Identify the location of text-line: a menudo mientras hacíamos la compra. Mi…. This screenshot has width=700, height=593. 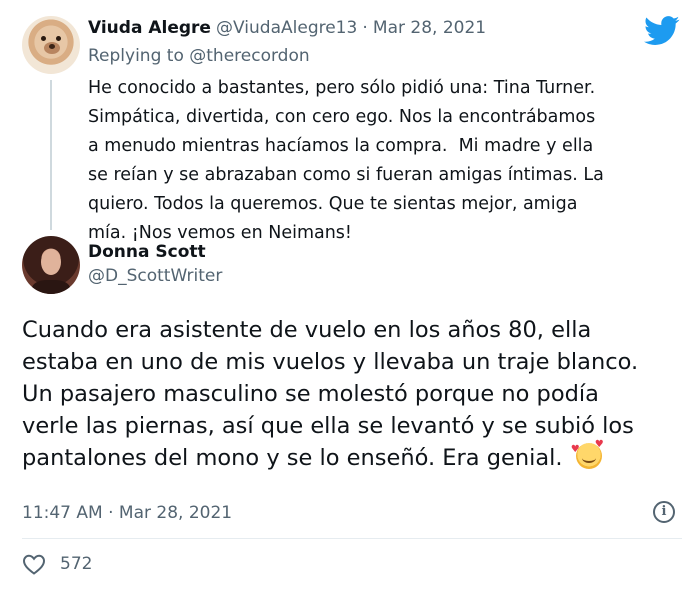
(341, 146).